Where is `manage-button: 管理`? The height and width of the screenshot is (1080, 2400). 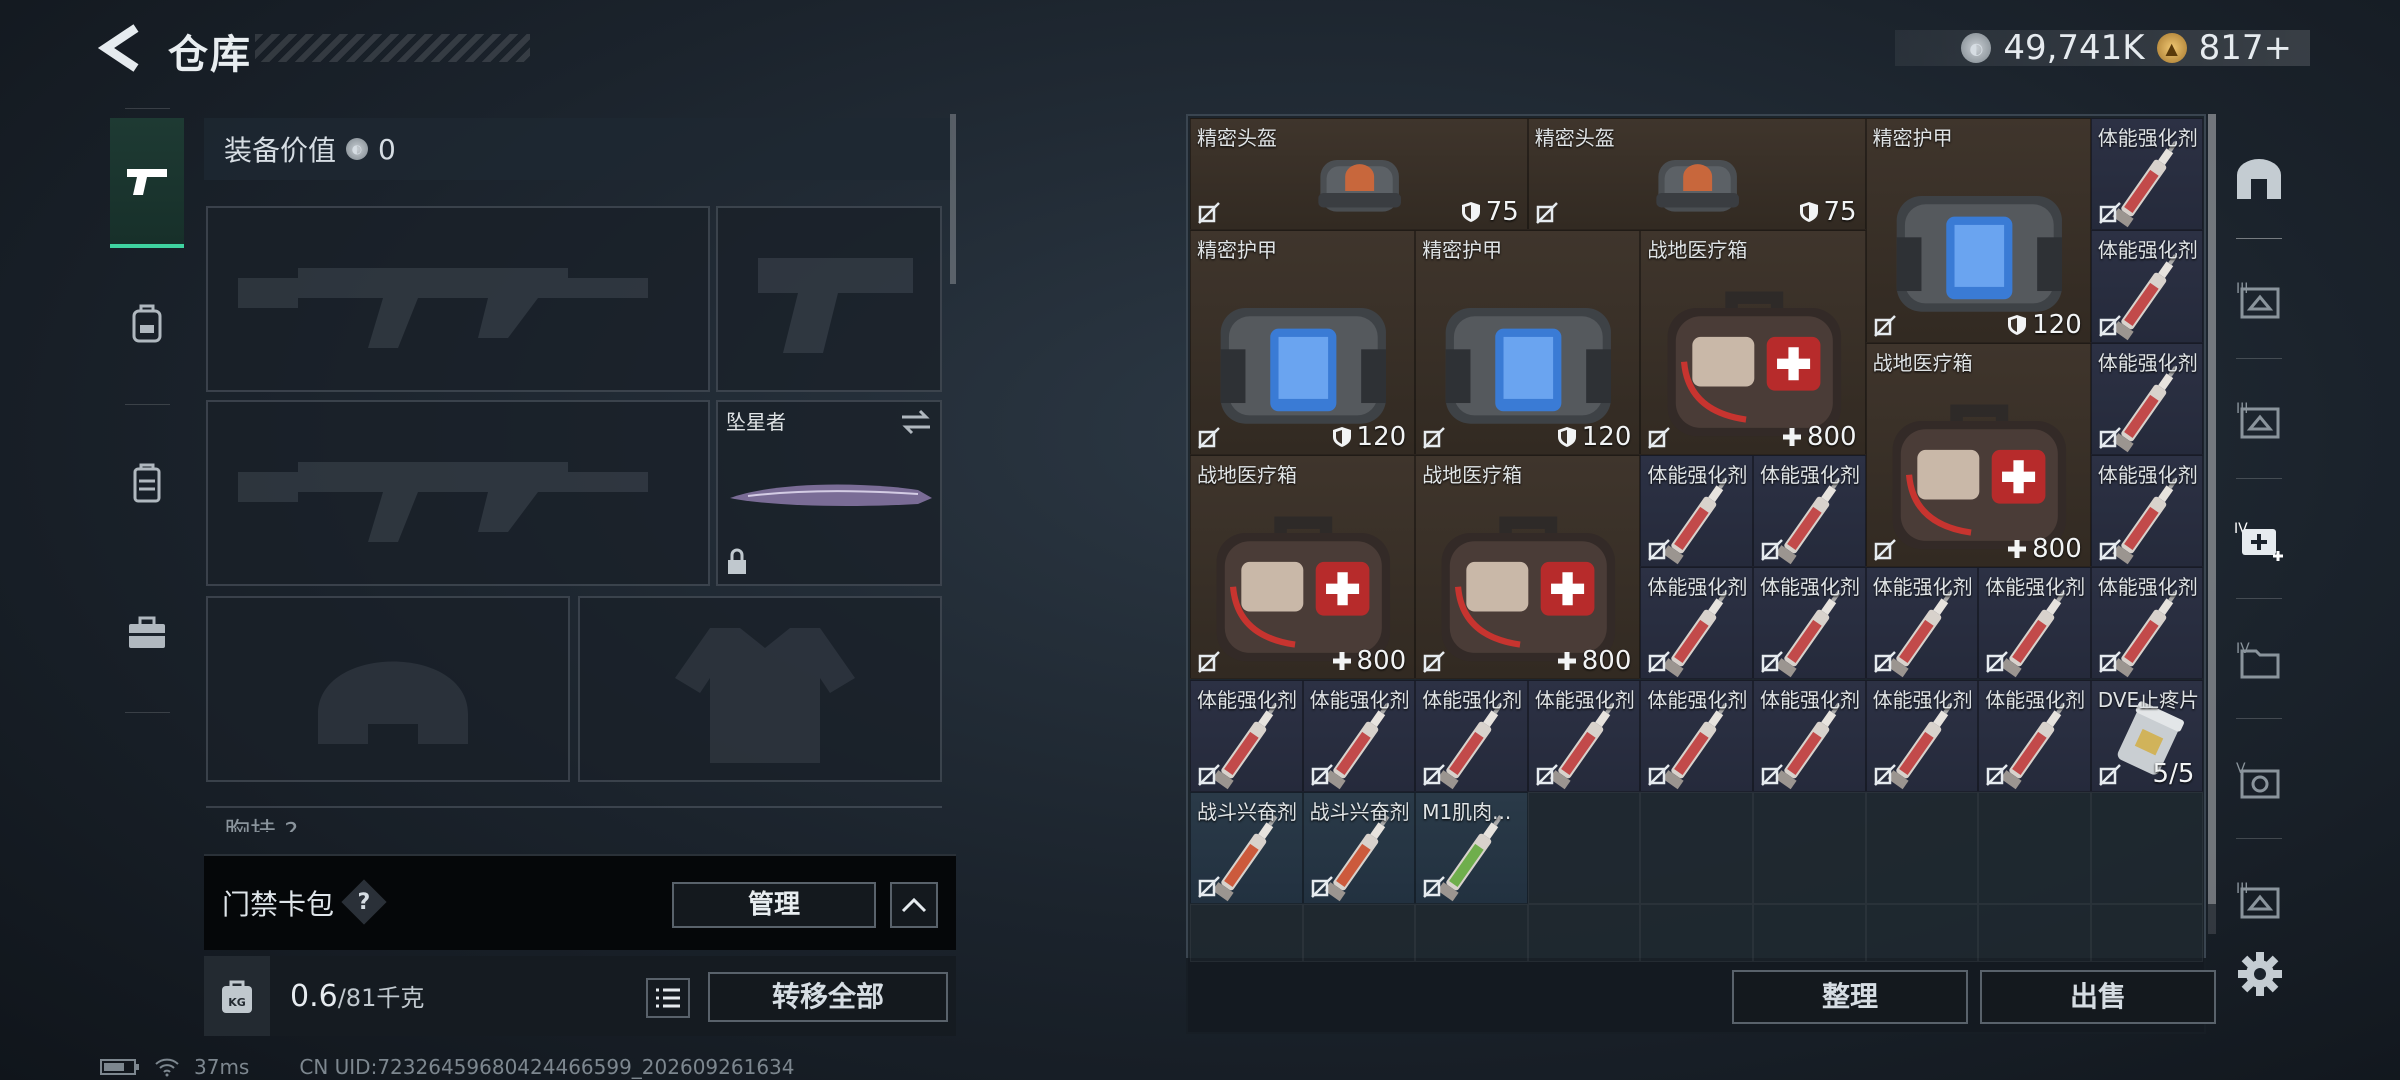
manage-button: 管理 is located at coordinates (774, 905).